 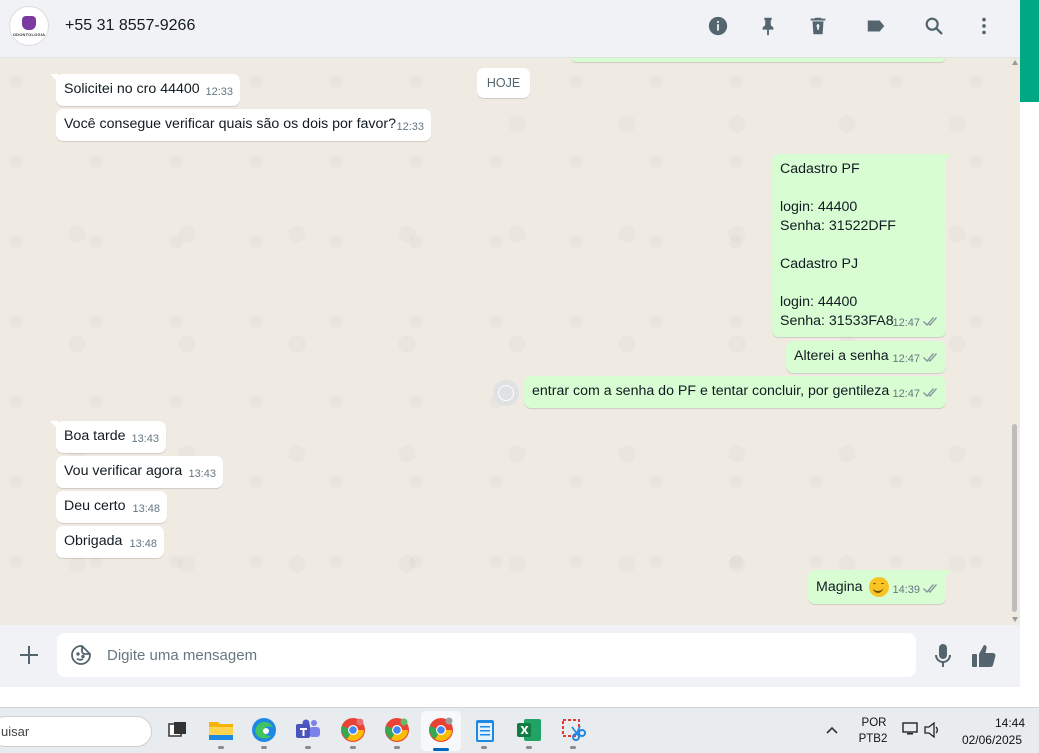 I want to click on windows-taskbar: uisar POR PTB2 14:44 02/06/2025, so click(x=519, y=730).